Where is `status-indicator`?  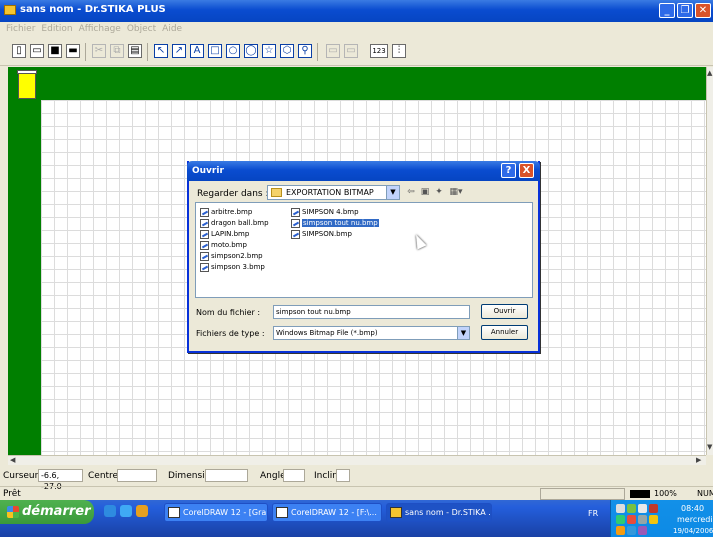
status-indicator is located at coordinates (640, 494).